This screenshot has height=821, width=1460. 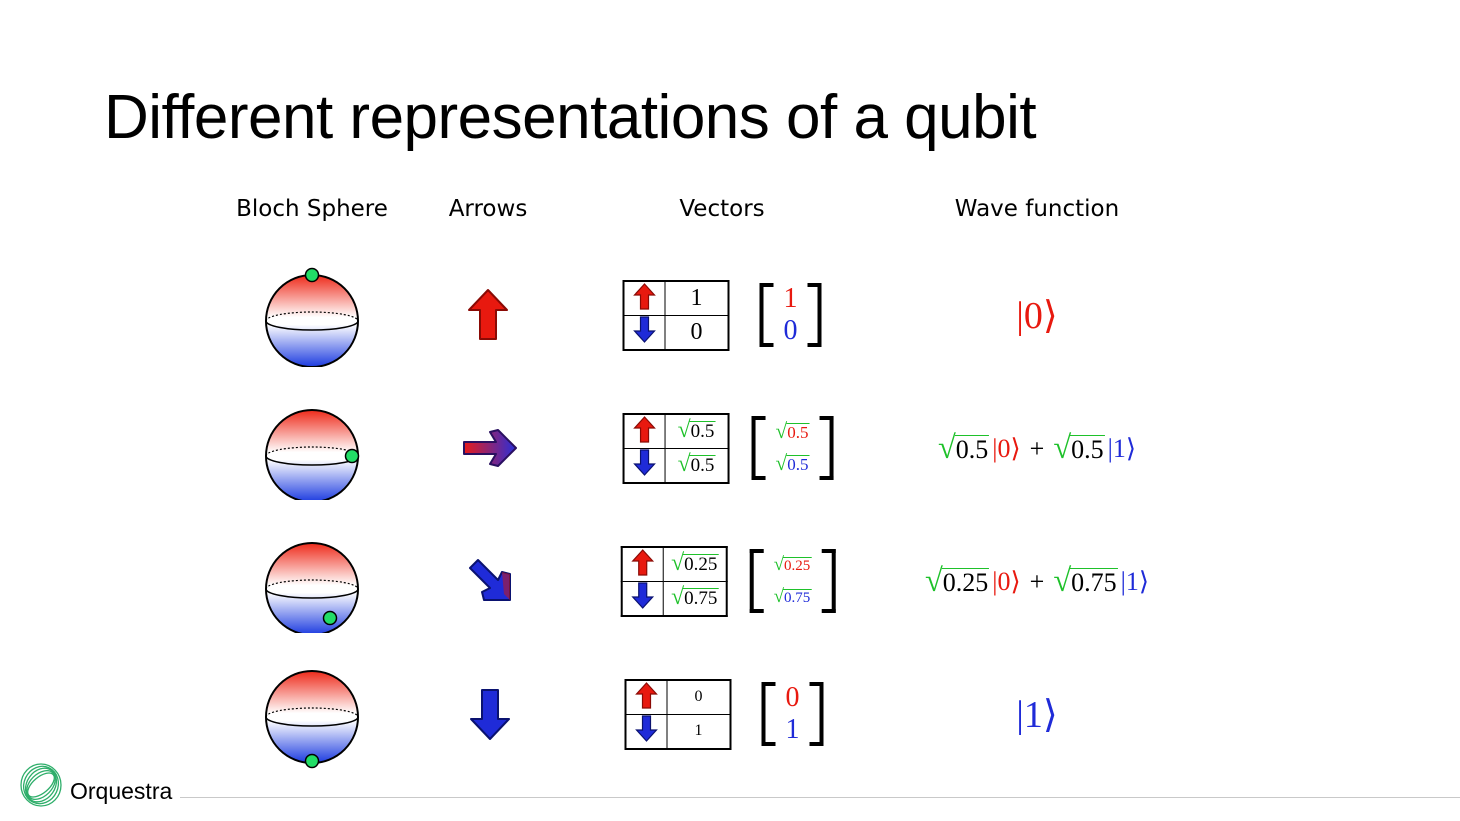 I want to click on vector-top: 0, so click(x=792, y=697).